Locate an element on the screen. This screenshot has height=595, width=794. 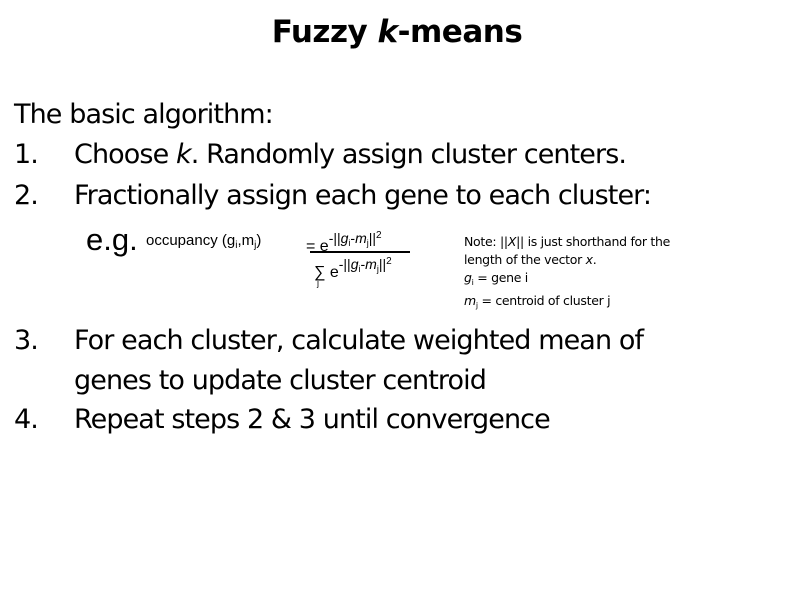
slide-title: Fuzzy k-means is located at coordinates (397, 32).